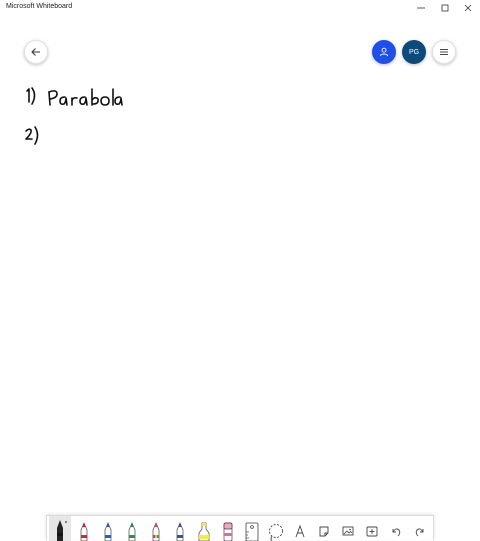 The height and width of the screenshot is (541, 480). What do you see at coordinates (132, 531) in the screenshot?
I see `green-pen-icon` at bounding box center [132, 531].